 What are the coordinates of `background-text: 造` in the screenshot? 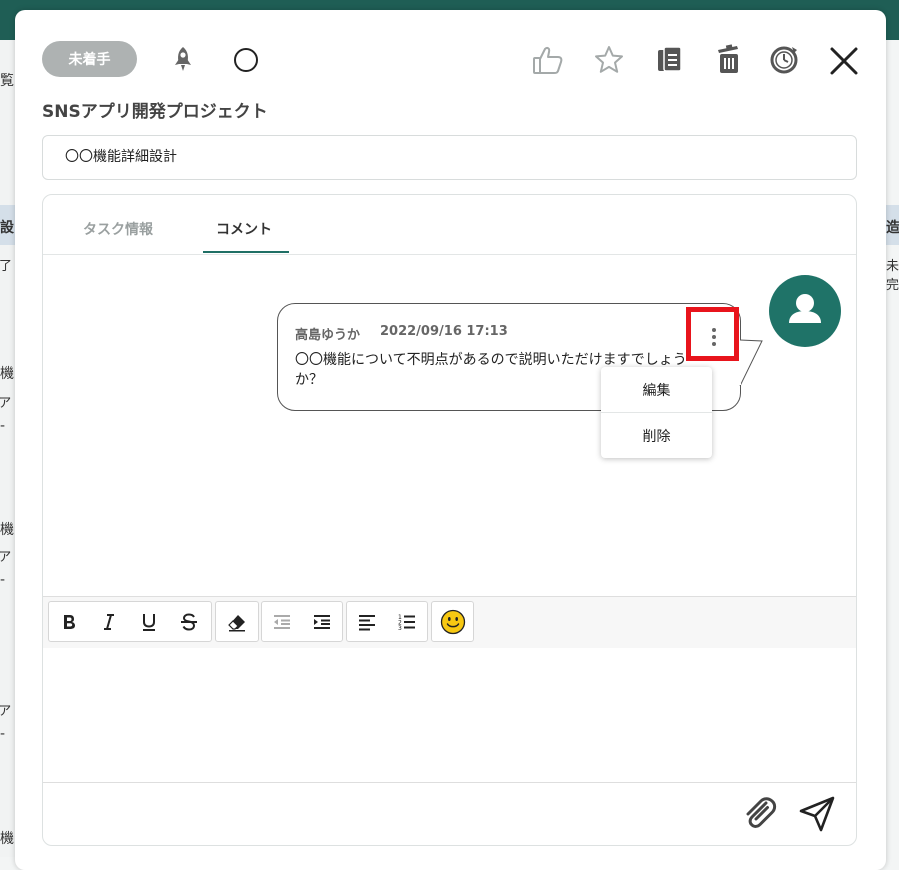 It's located at (892, 228).